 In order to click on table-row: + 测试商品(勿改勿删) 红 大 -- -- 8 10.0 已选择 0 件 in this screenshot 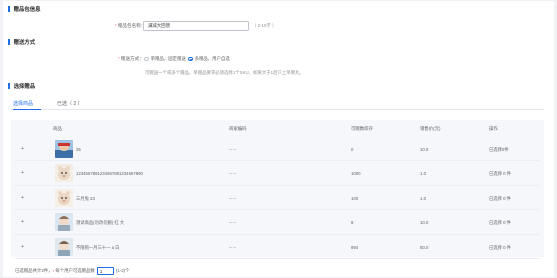, I will do `click(277, 222)`.